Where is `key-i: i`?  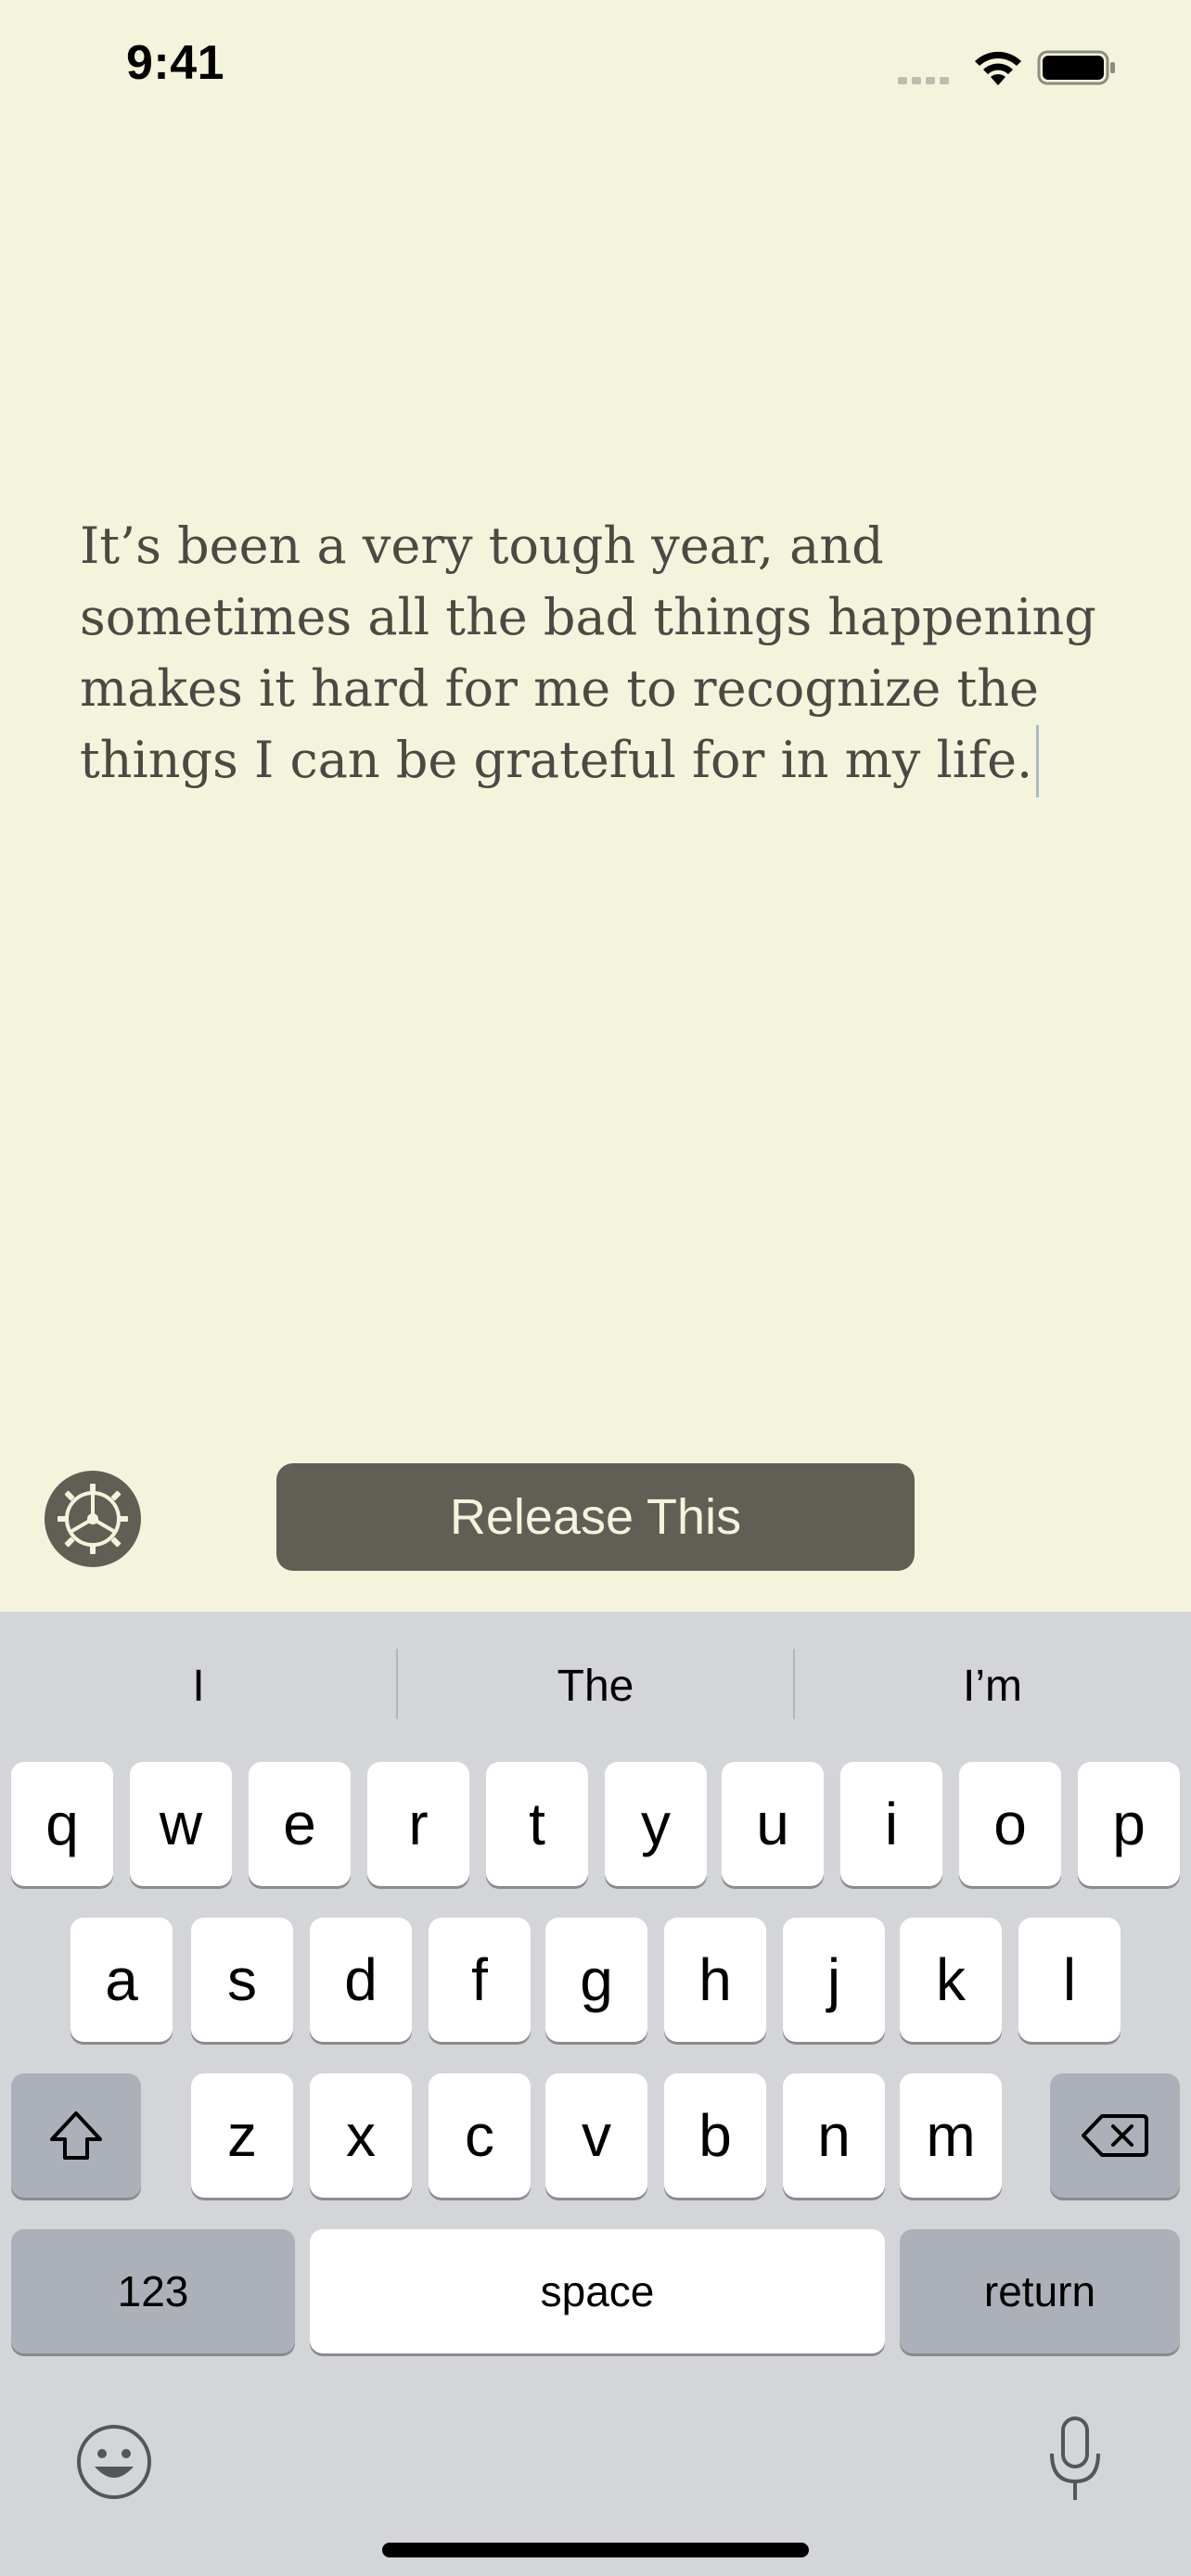 key-i: i is located at coordinates (891, 1824).